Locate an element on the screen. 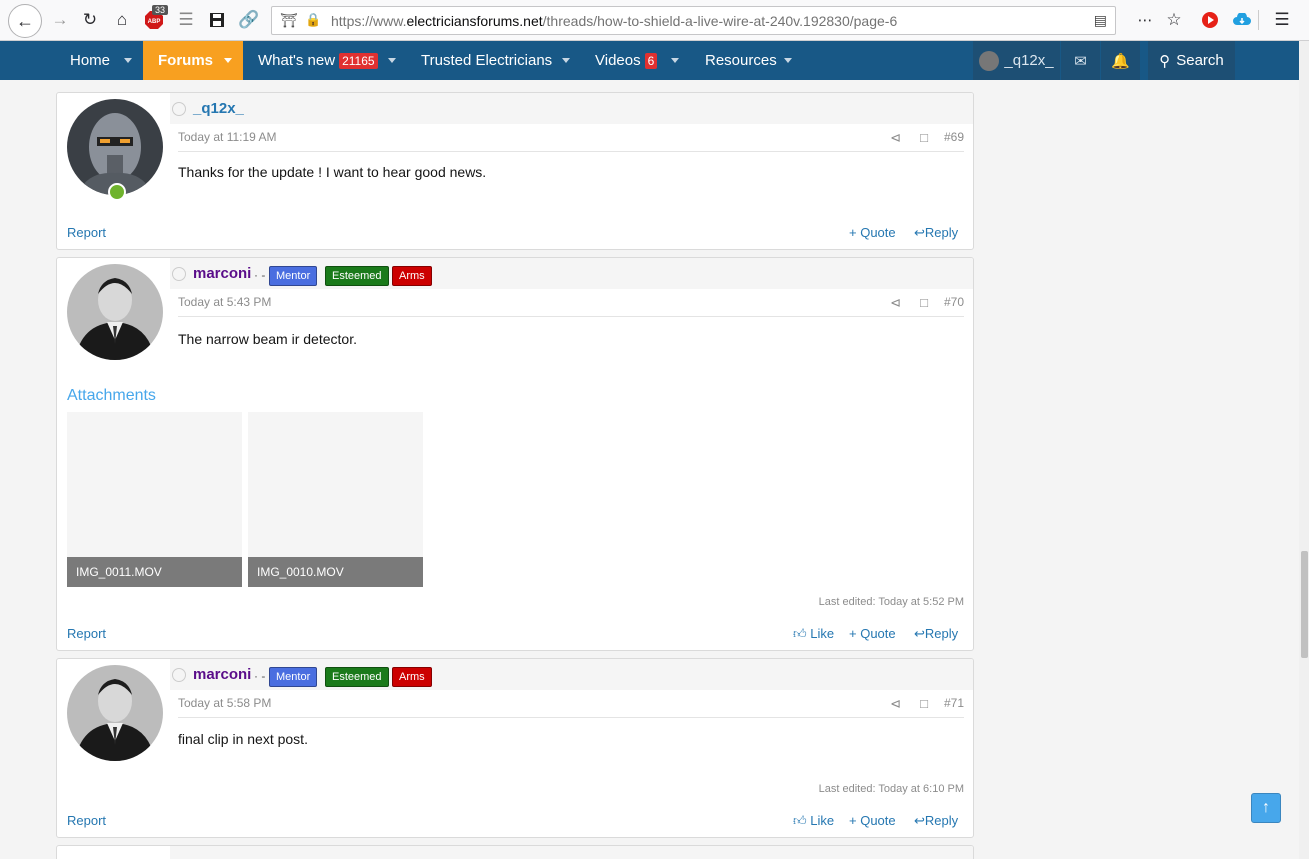  attachment-thumb: IMG_0011.MOV is located at coordinates (154, 499).